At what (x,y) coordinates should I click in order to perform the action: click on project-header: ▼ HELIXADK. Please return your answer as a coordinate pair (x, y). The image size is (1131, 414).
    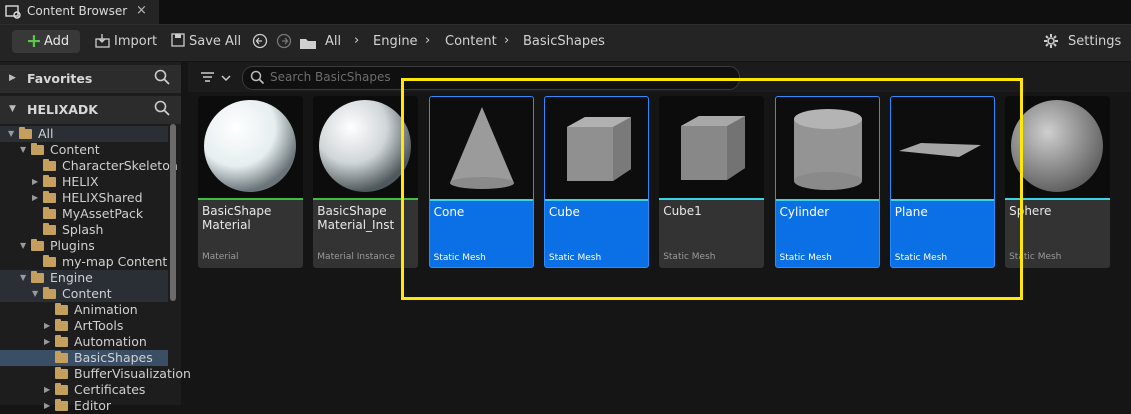
    Looking at the image, I should click on (90, 110).